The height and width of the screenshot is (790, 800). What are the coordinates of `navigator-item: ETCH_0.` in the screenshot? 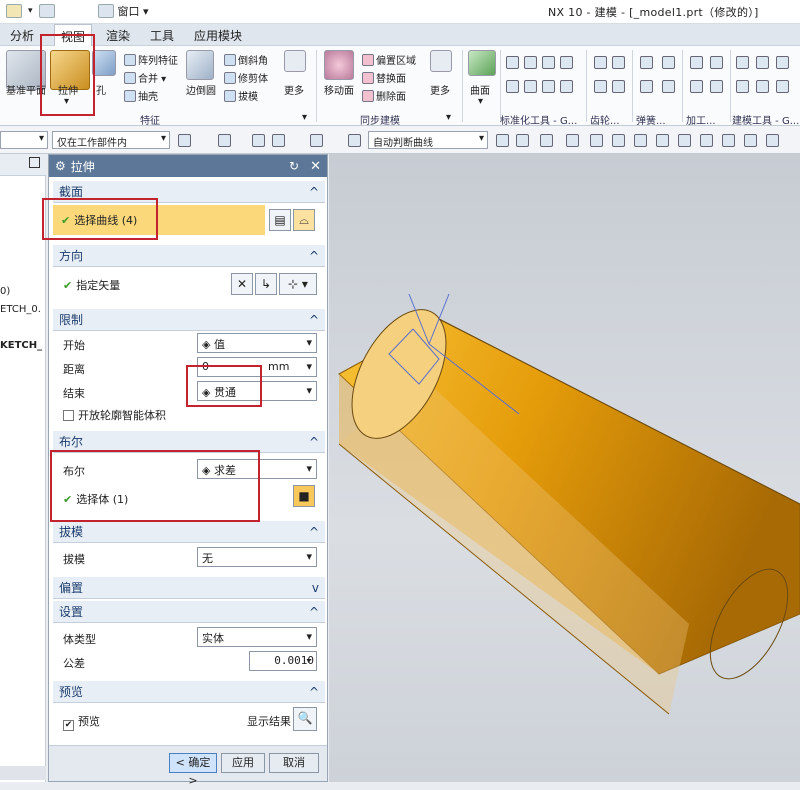 It's located at (20, 309).